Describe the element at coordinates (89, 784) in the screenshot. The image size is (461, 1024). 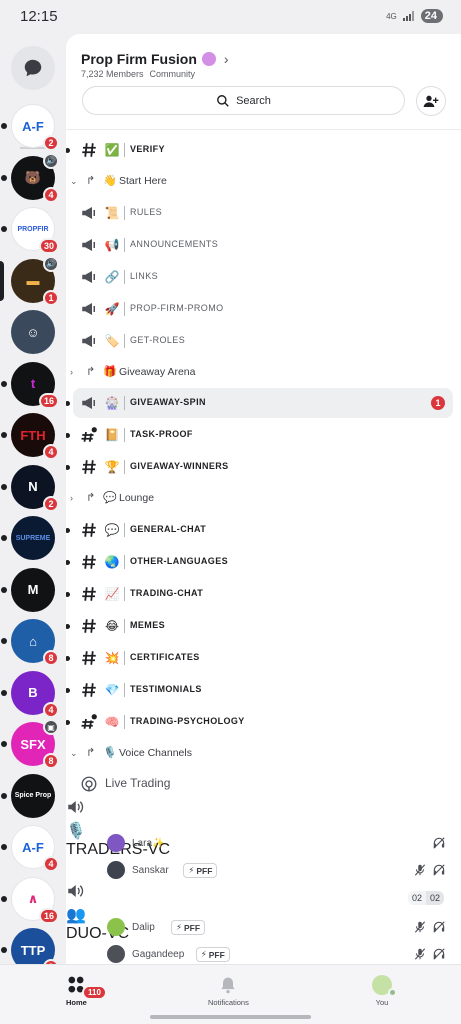
I see `stage-icon` at that location.